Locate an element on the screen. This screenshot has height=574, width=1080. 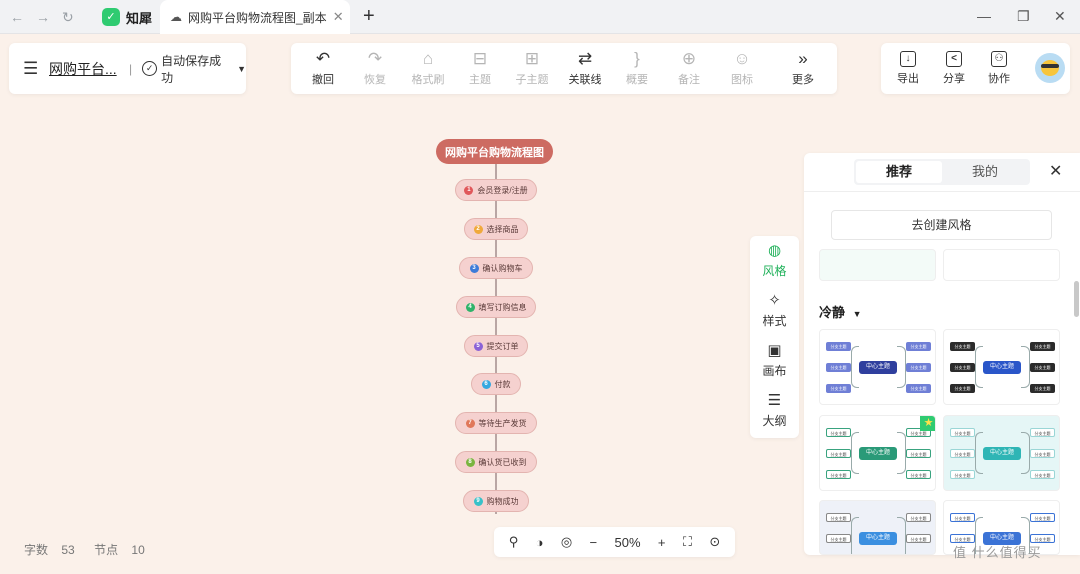
collaborate-icon: ⚇ is located at coordinates (999, 59).